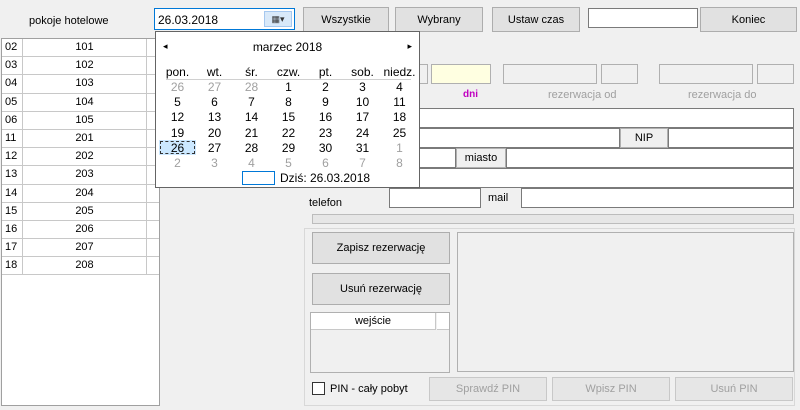  Describe the element at coordinates (85, 211) in the screenshot. I see `room-cell: 205` at that location.